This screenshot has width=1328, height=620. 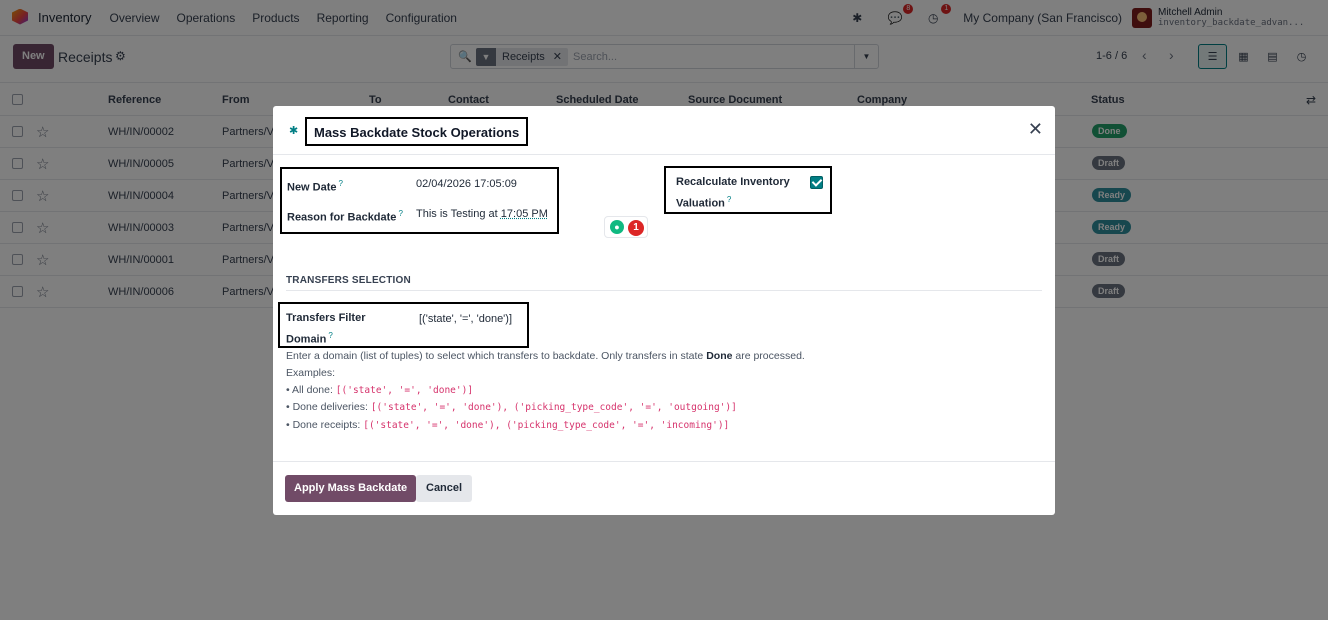 I want to click on browser-extension-bubble: ● 1, so click(x=626, y=227).